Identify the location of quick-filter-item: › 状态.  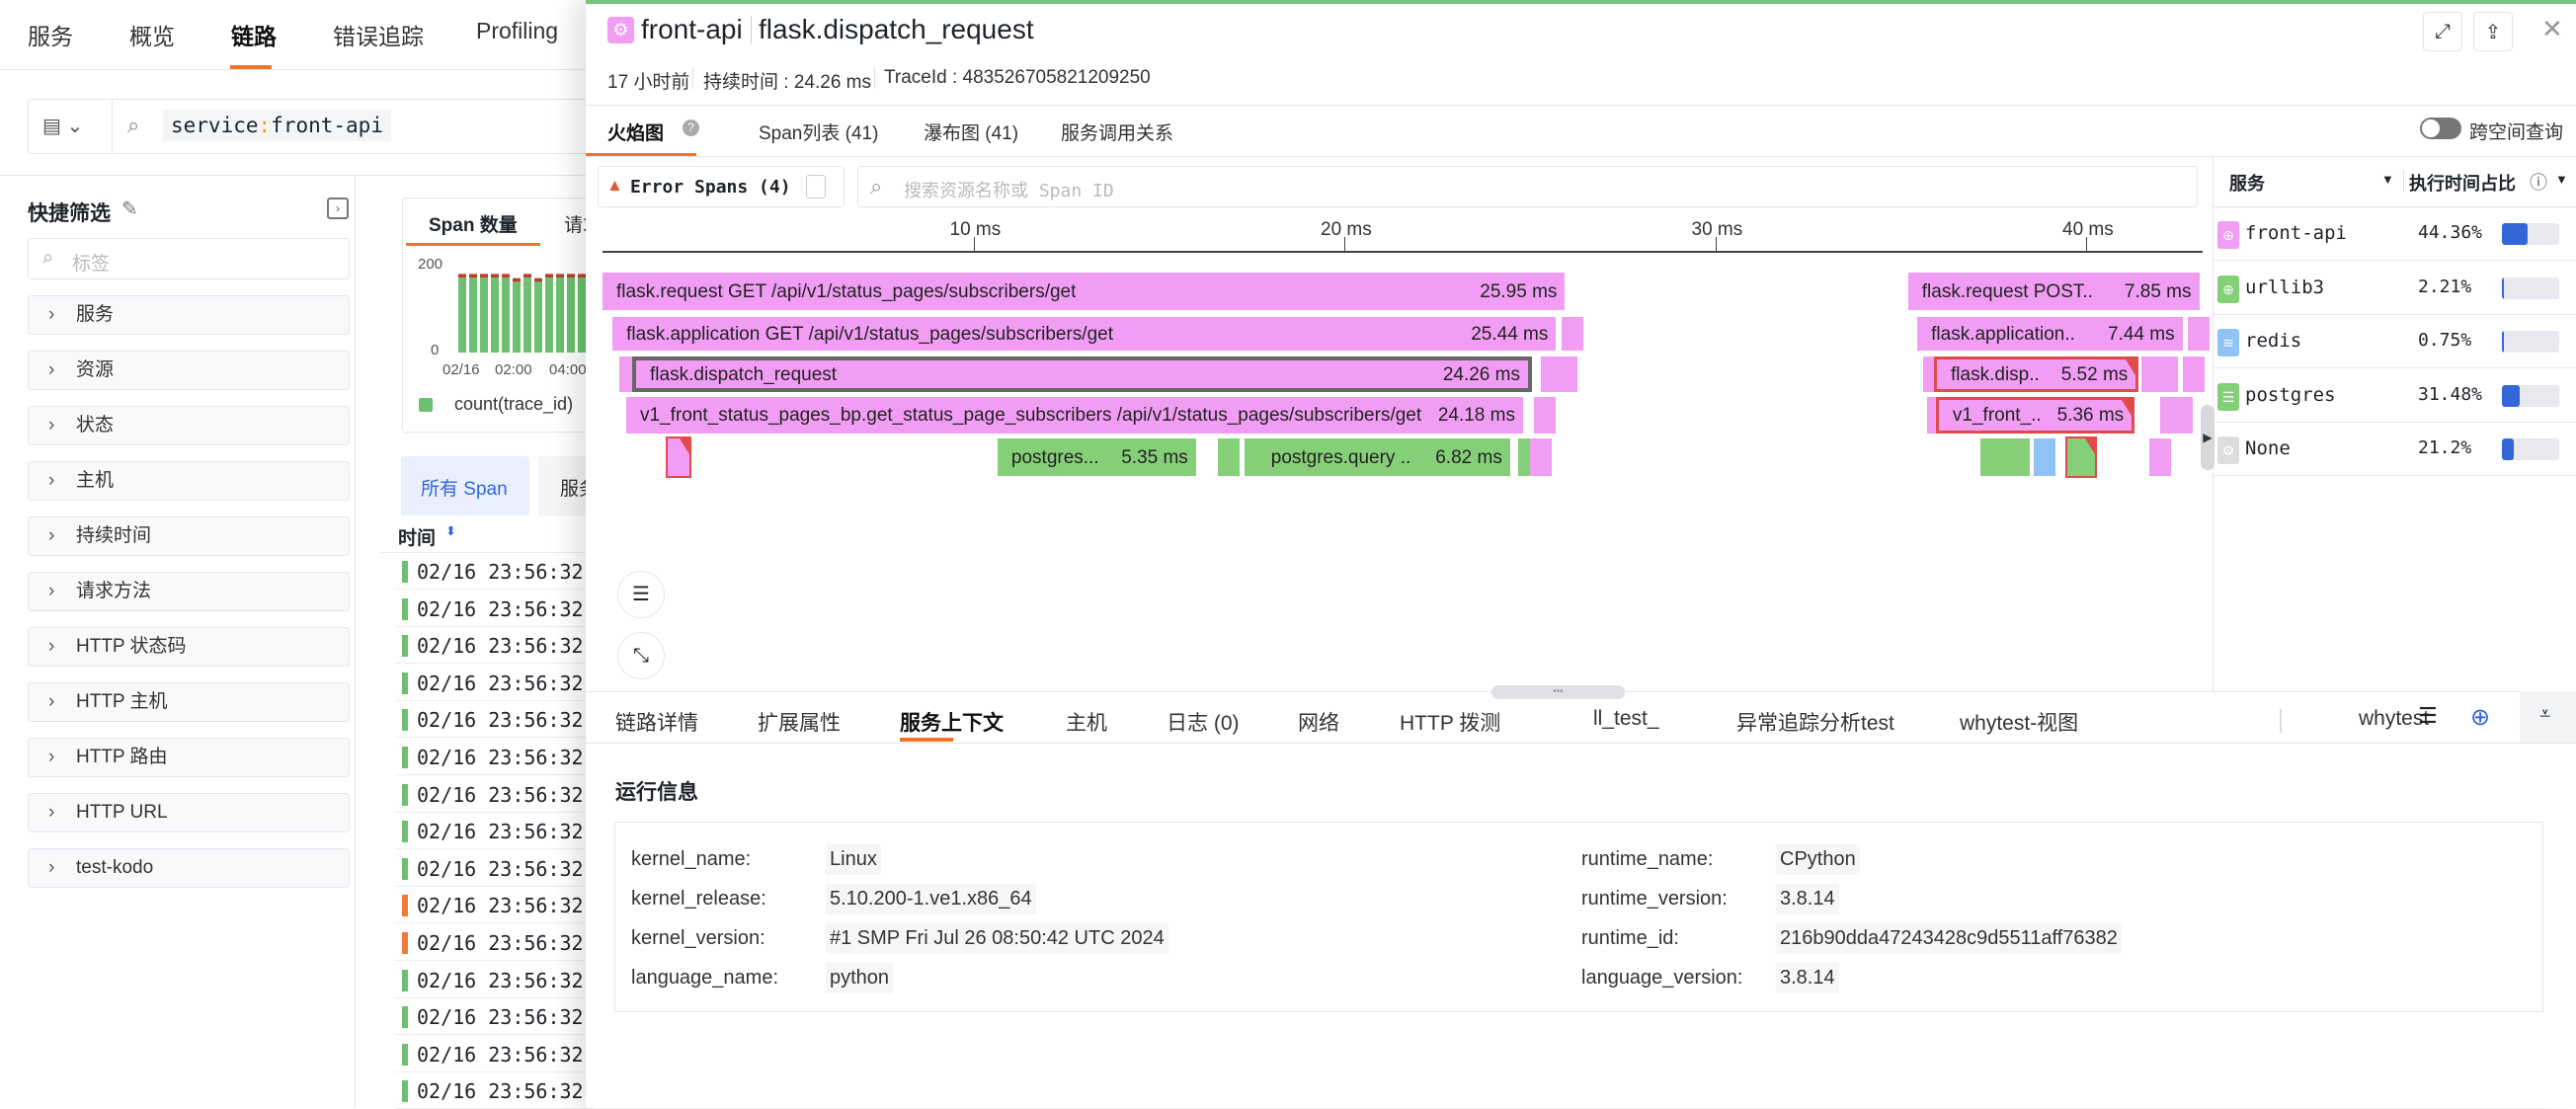
(189, 425).